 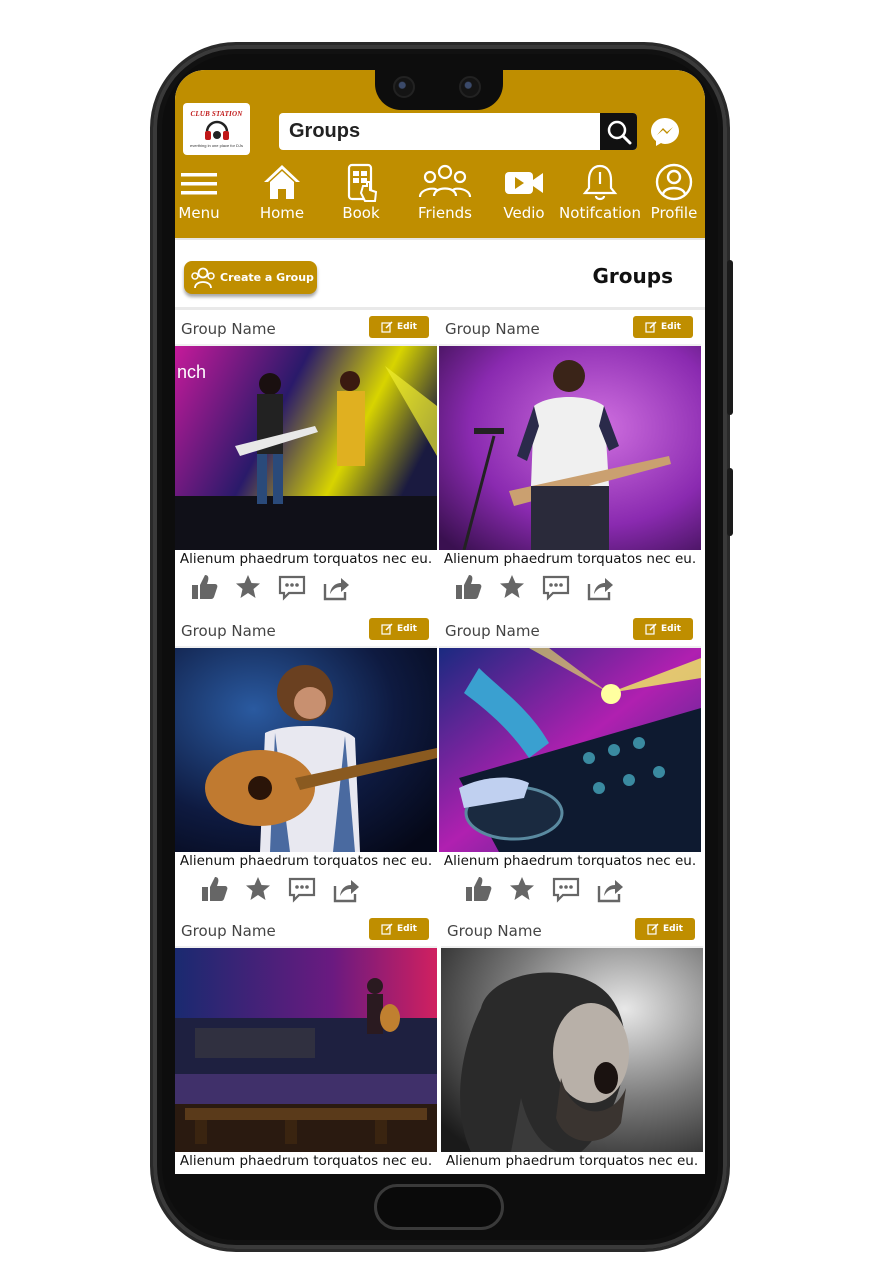 What do you see at coordinates (199, 213) in the screenshot?
I see `nav-label-menu: Menu` at bounding box center [199, 213].